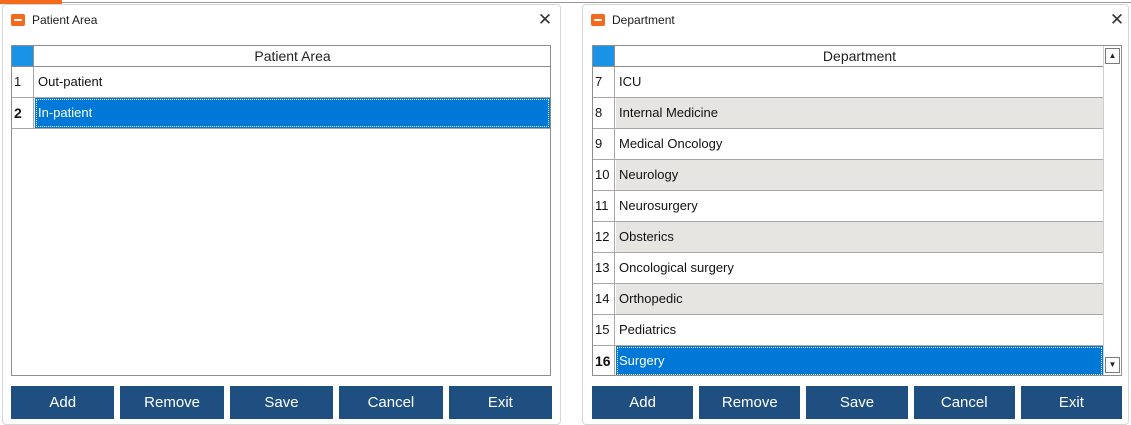 This screenshot has width=1131, height=425. I want to click on table-cell: Surgery, so click(859, 360).